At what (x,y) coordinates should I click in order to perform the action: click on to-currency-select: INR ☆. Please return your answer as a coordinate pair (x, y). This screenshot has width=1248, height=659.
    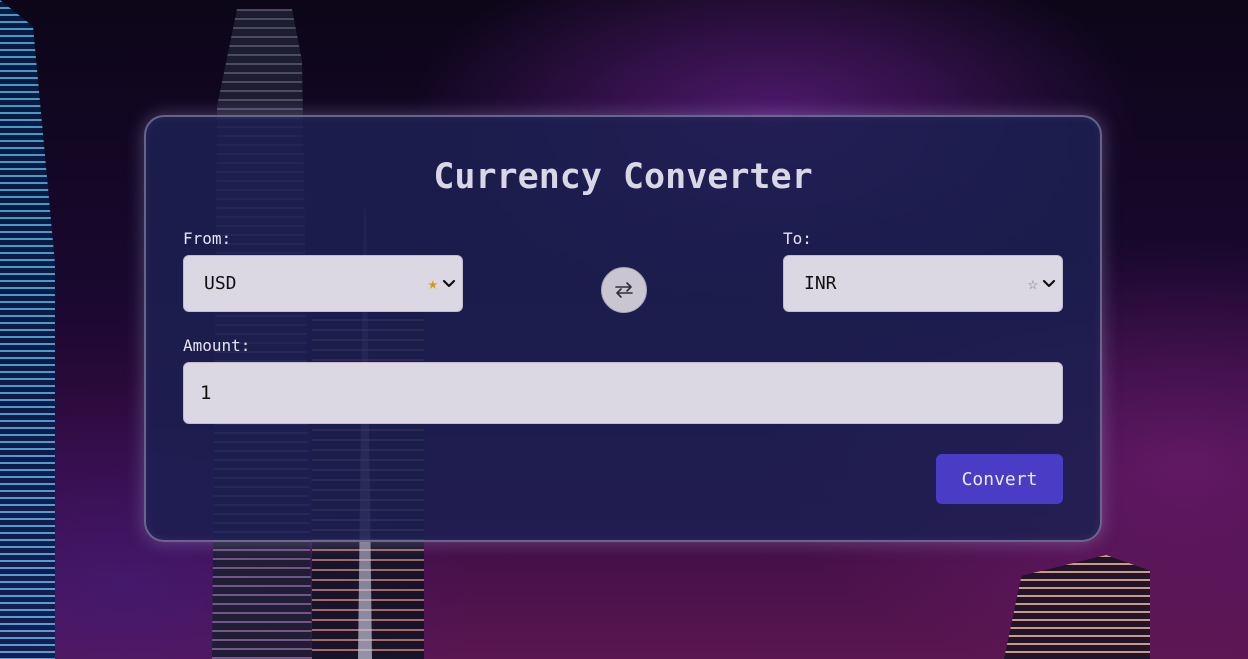
    Looking at the image, I should click on (923, 283).